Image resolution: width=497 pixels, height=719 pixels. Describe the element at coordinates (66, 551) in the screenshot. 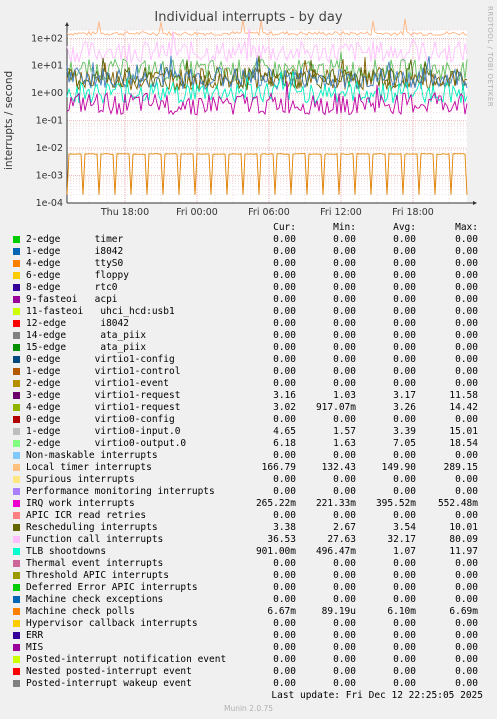

I see `legend-label: TLB shootdowns` at that location.